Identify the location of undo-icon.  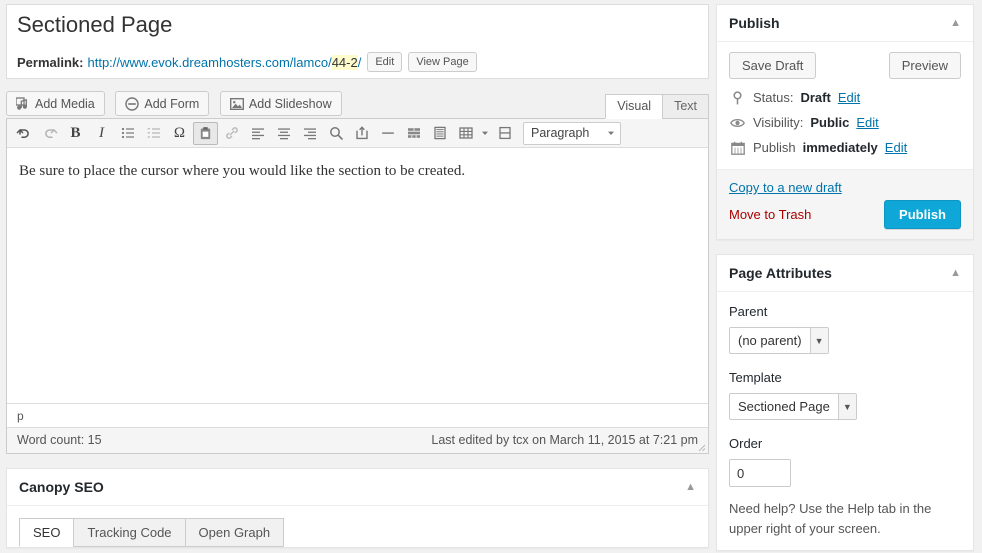
(23, 133).